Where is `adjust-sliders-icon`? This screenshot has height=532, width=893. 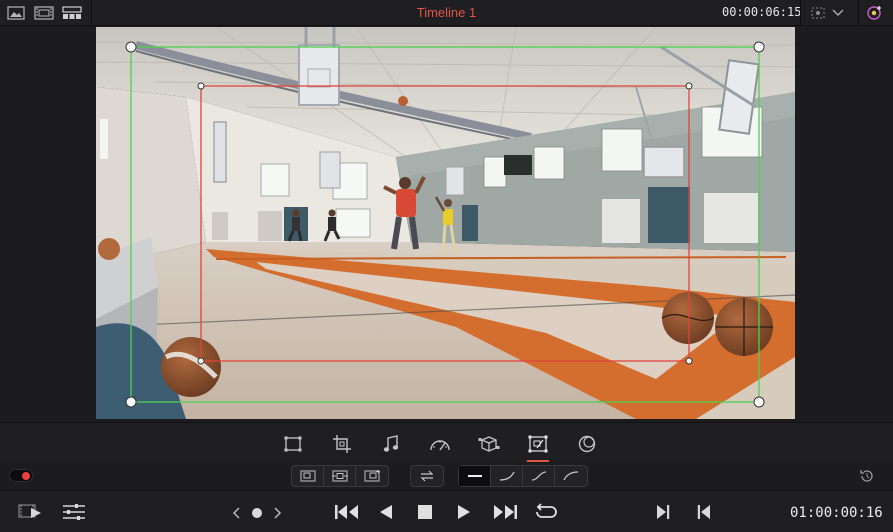 adjust-sliders-icon is located at coordinates (74, 512).